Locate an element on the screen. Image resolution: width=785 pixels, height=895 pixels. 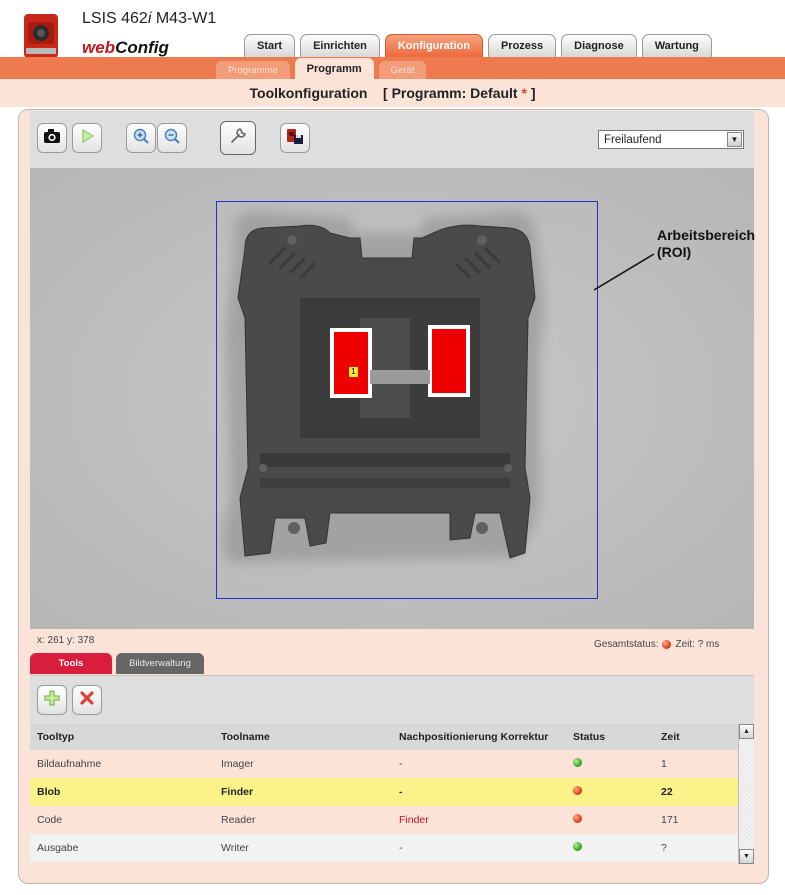
zoom-in-button is located at coordinates (141, 138).